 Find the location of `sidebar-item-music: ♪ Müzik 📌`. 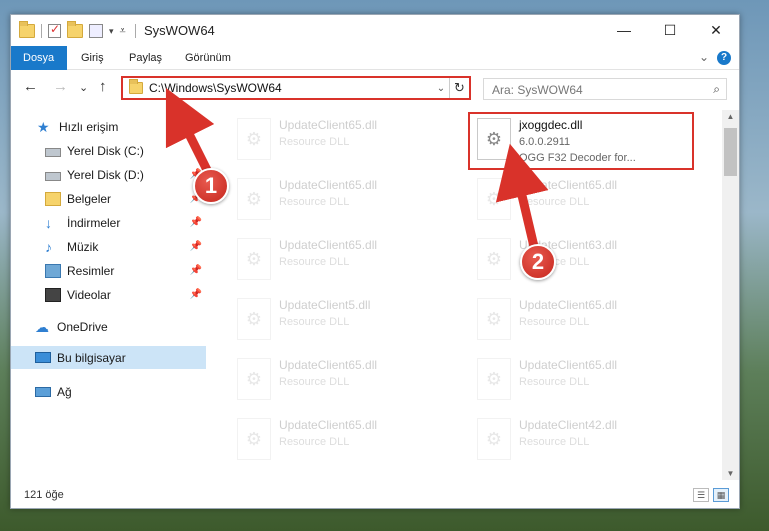

sidebar-item-music: ♪ Müzik 📌 is located at coordinates (108, 246).